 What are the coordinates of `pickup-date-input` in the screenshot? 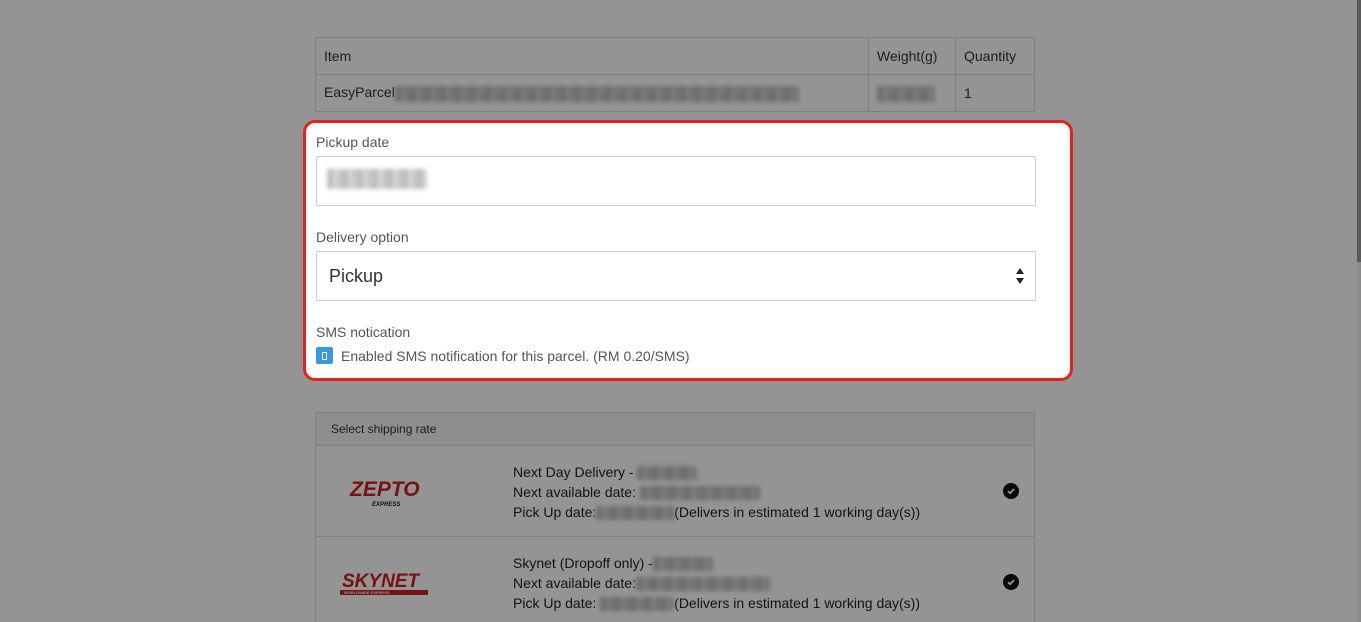 It's located at (676, 181).